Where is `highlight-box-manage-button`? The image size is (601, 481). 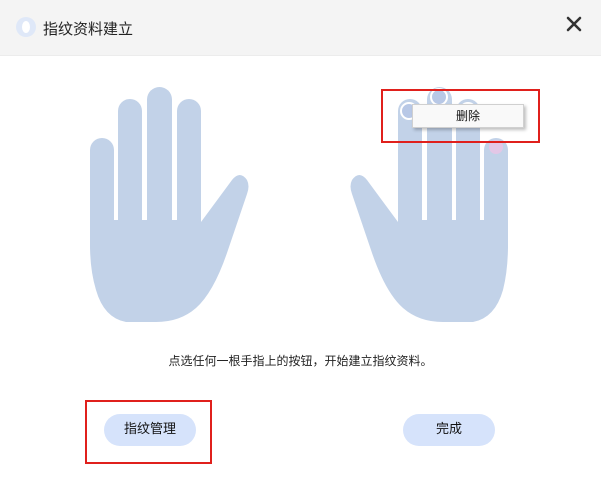
highlight-box-manage-button is located at coordinates (148, 432).